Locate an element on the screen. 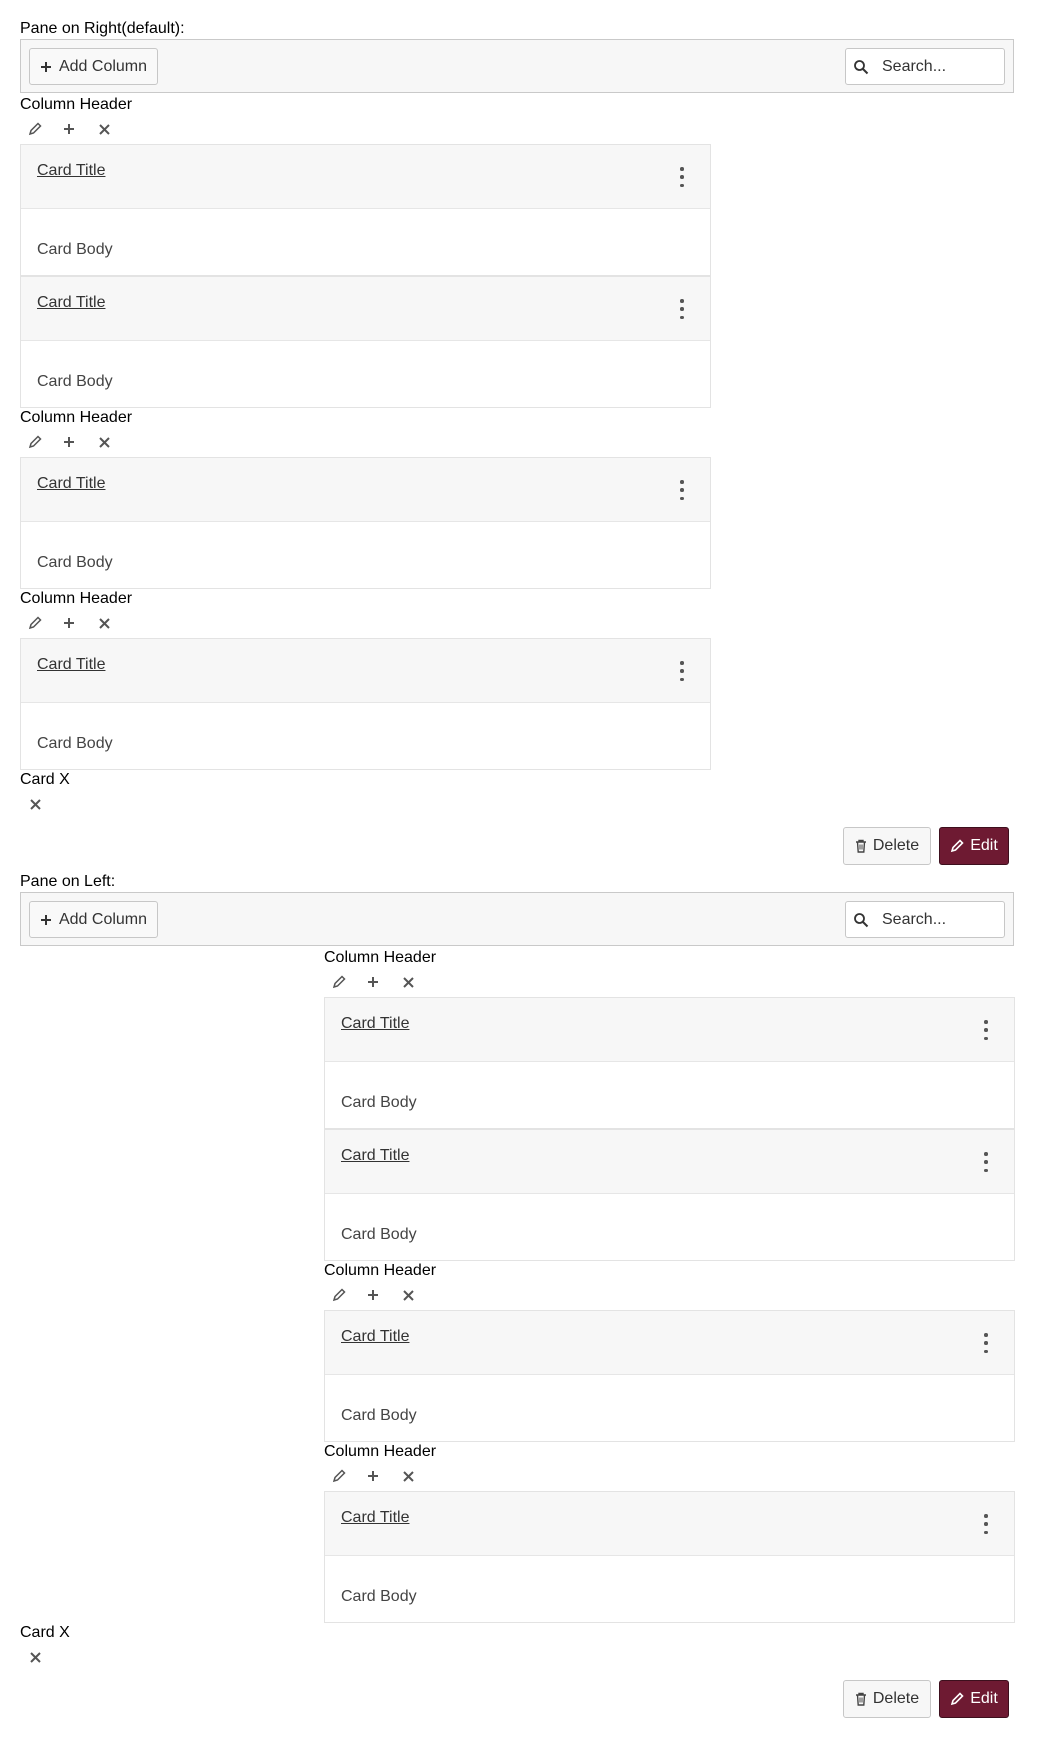 Image resolution: width=1037 pixels, height=1746 pixels. board-toolbar: Add Column is located at coordinates (517, 919).